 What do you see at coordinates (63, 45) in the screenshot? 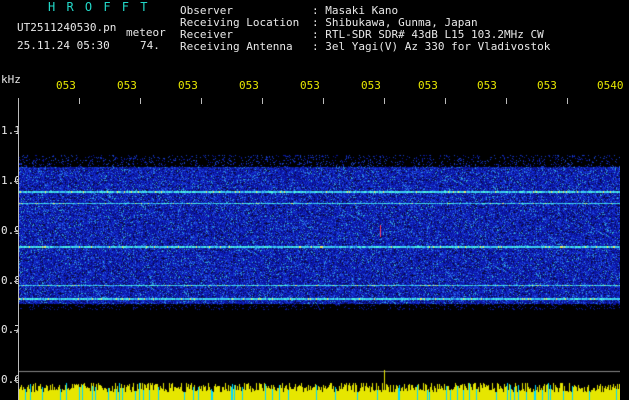
I see `date-time: 25.11.24 05:30` at bounding box center [63, 45].